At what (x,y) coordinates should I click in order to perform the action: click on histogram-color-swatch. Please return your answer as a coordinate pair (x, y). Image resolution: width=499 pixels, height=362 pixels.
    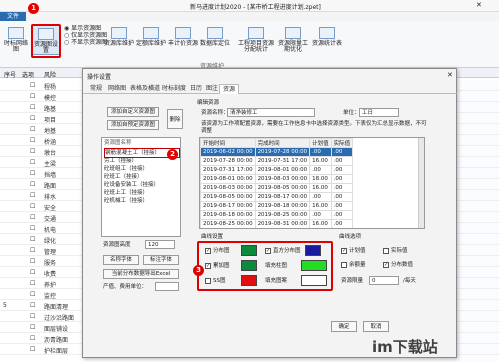
    Looking at the image, I should click on (313, 250).